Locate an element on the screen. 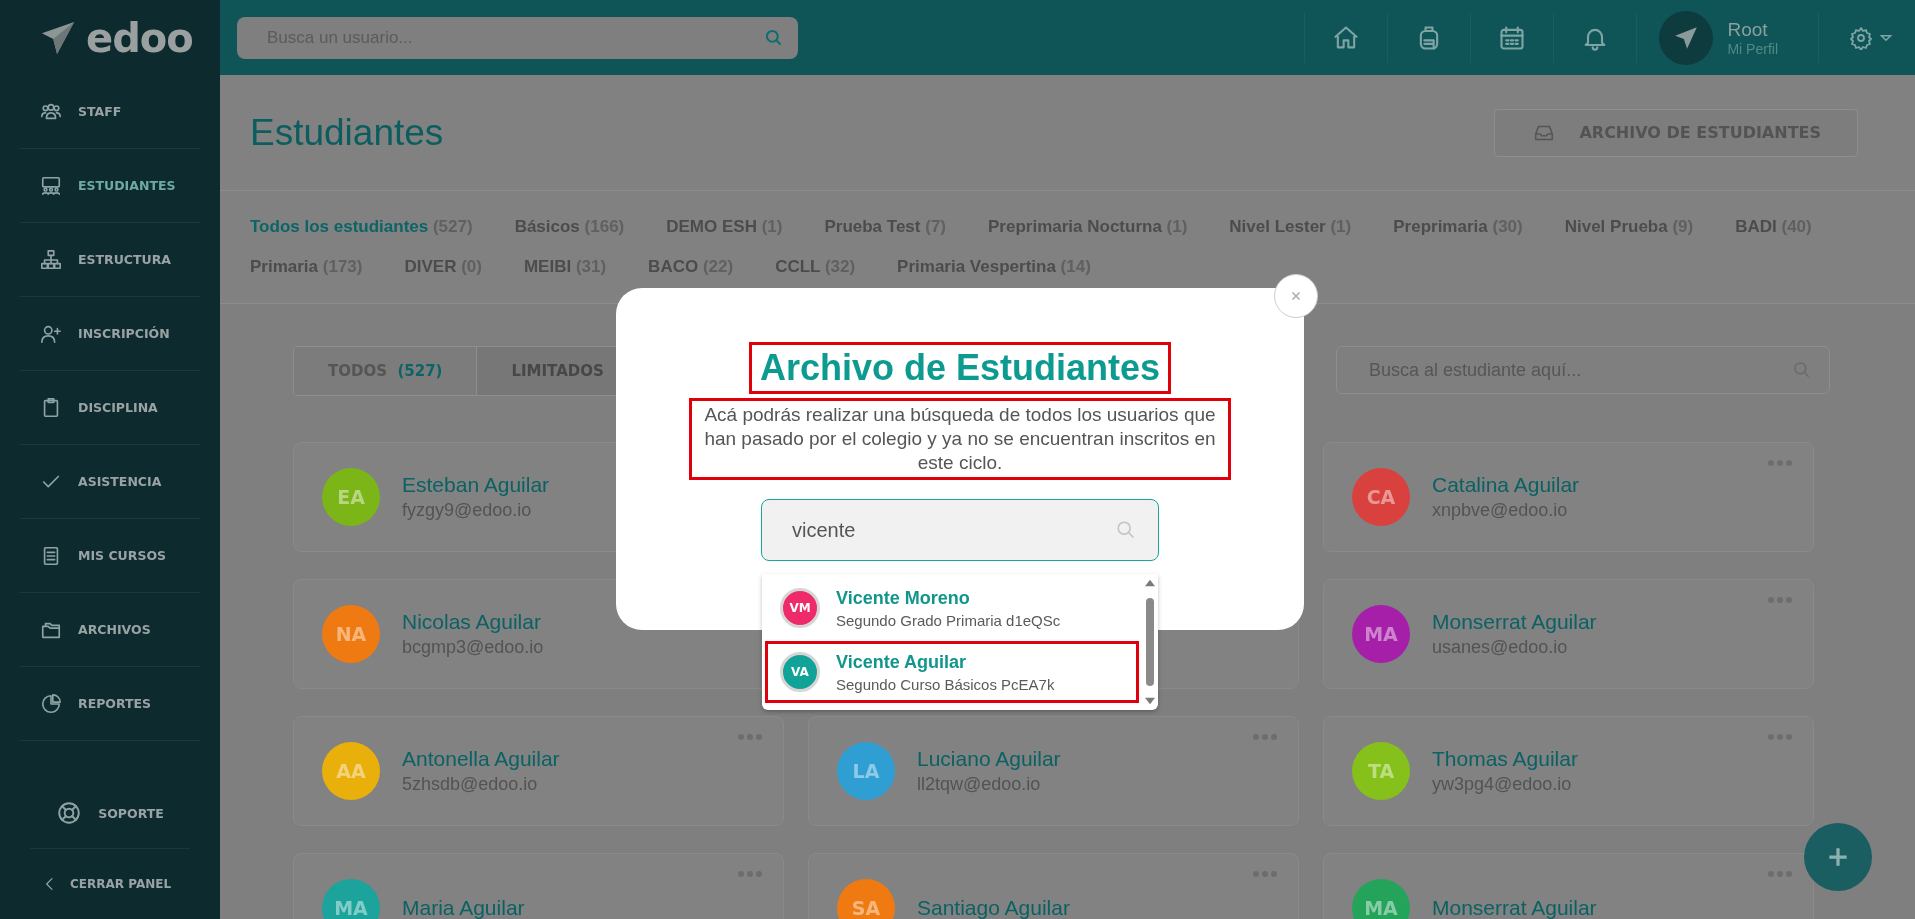  avatar: EA is located at coordinates (351, 497).